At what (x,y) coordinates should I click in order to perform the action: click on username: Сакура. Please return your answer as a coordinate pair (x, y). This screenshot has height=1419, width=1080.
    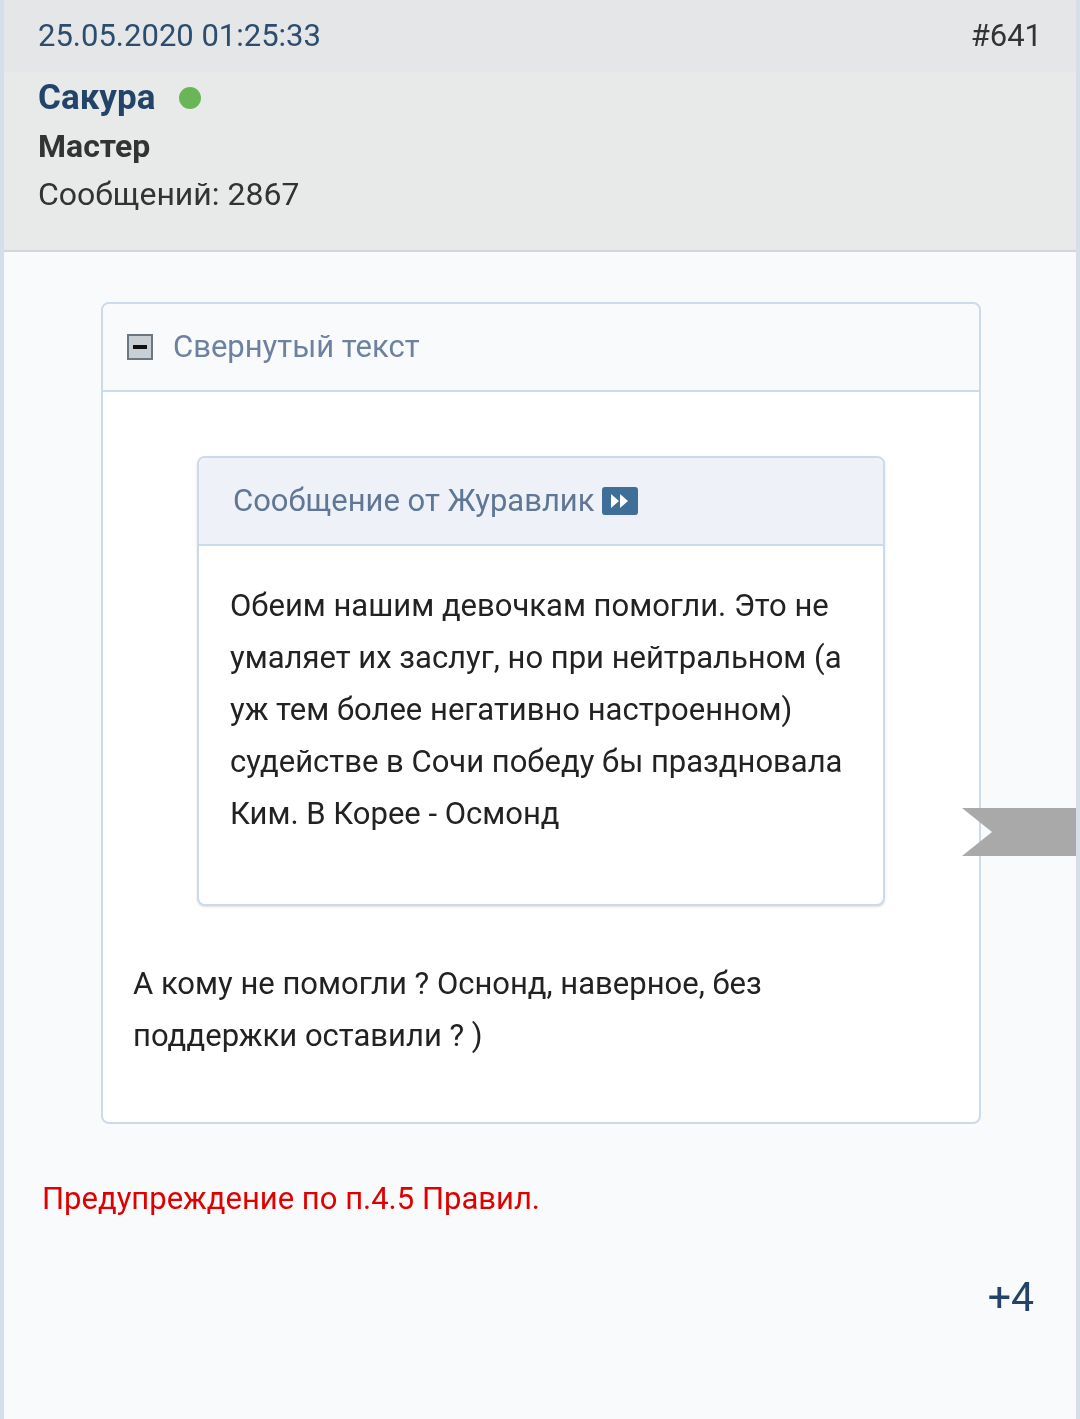
    Looking at the image, I should click on (97, 98).